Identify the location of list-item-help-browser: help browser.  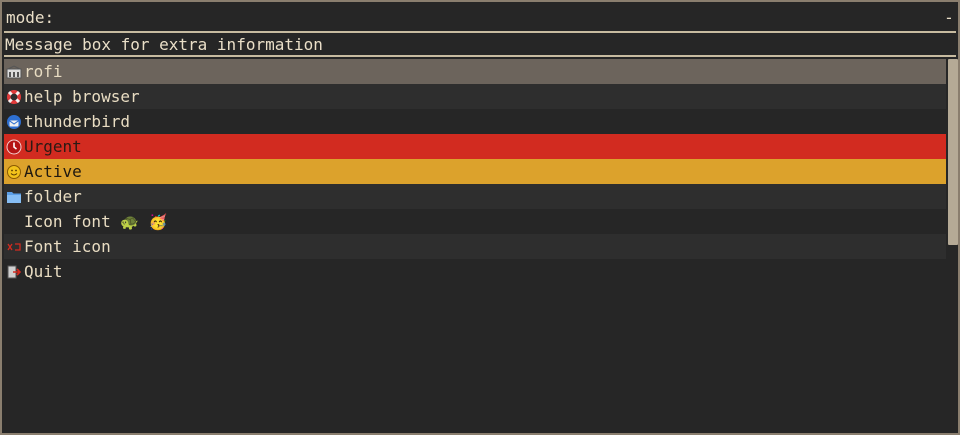
(475, 96).